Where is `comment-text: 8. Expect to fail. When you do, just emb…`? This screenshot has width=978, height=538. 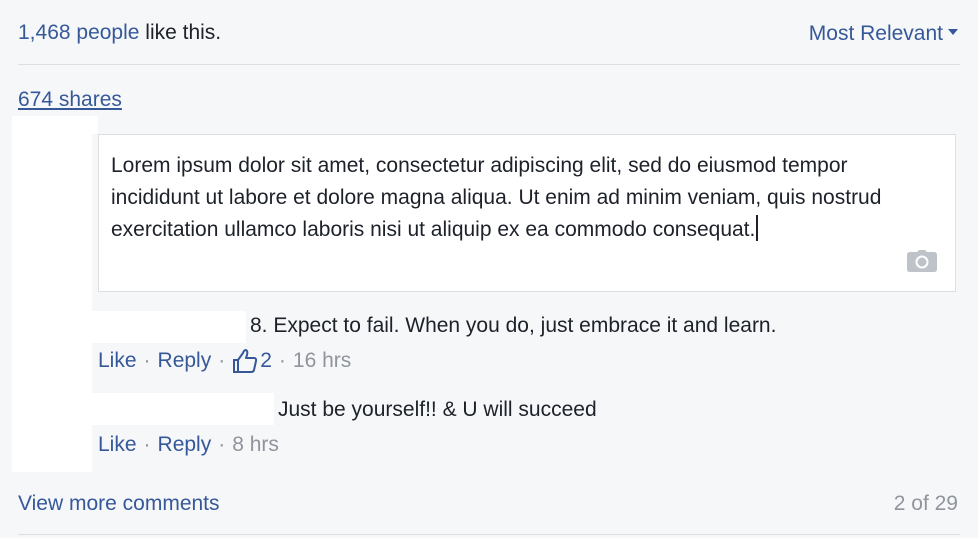
comment-text: 8. Expect to fail. When you do, just emb… is located at coordinates (513, 325).